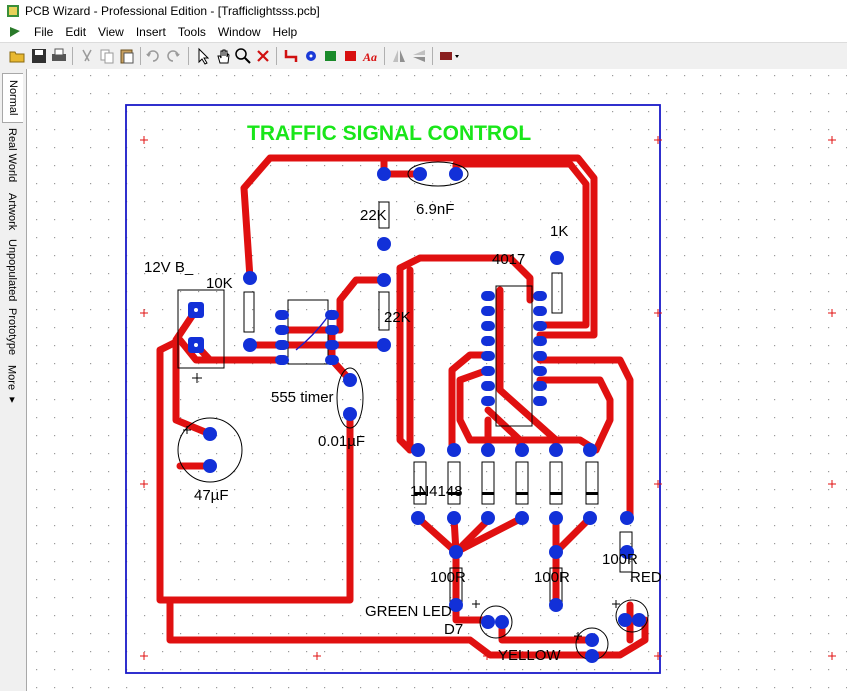  I want to click on ic-555-label: 555 timer, so click(302, 397).